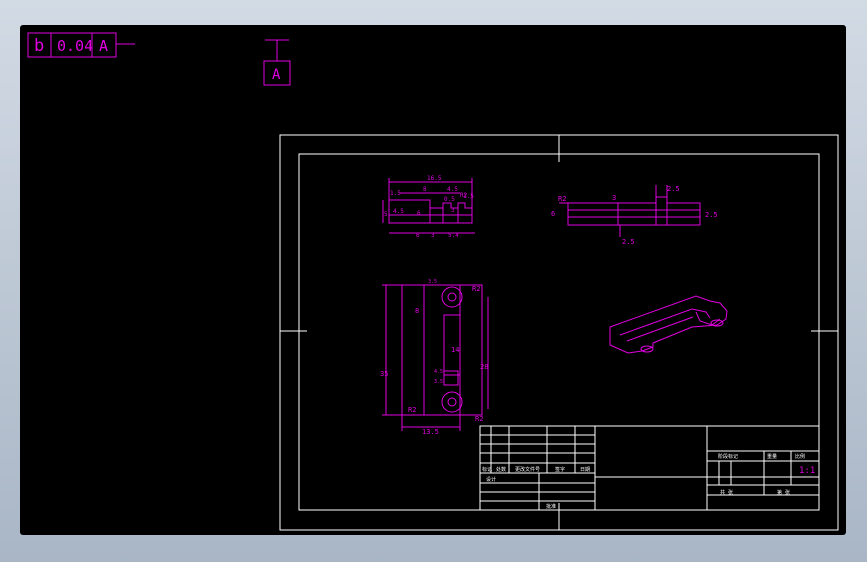 This screenshot has width=867, height=562. I want to click on side-view: R2 3 2.5 6 2.5 2.5, so click(634, 215).